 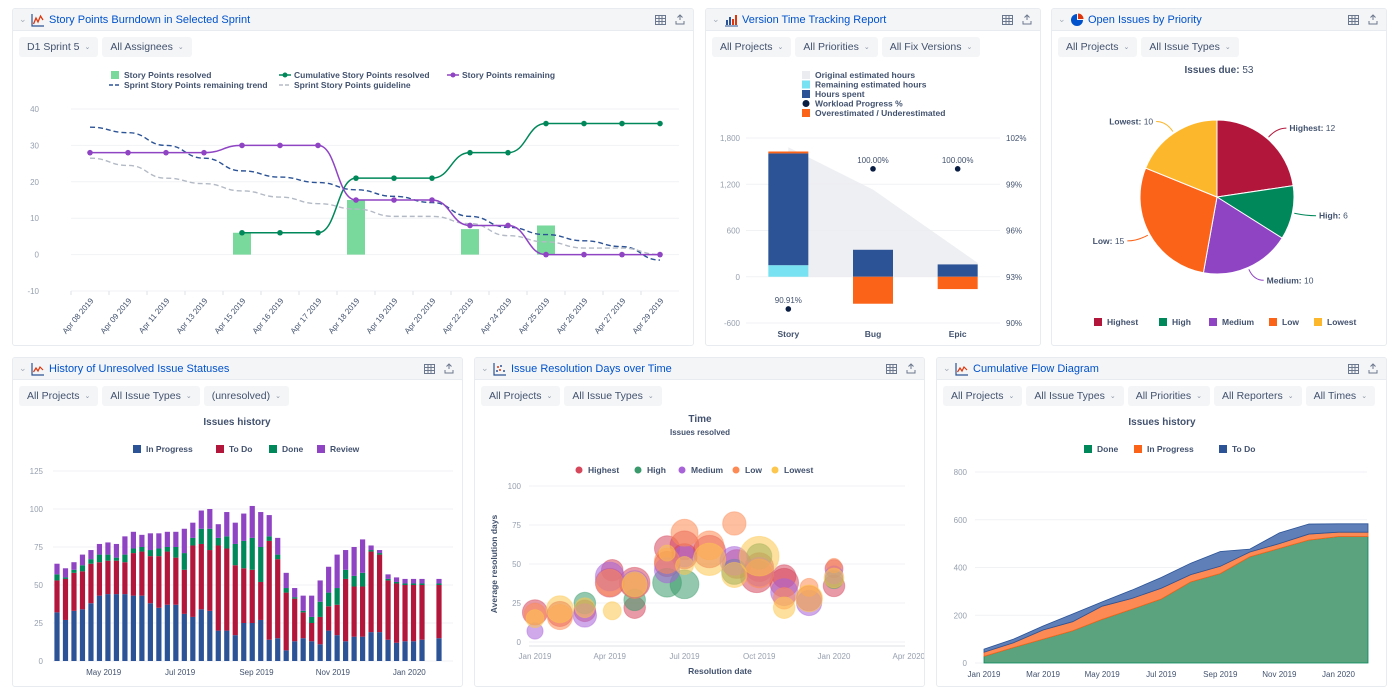 What do you see at coordinates (1220, 674) in the screenshot?
I see `x-tick-label: Sep 2019` at bounding box center [1220, 674].